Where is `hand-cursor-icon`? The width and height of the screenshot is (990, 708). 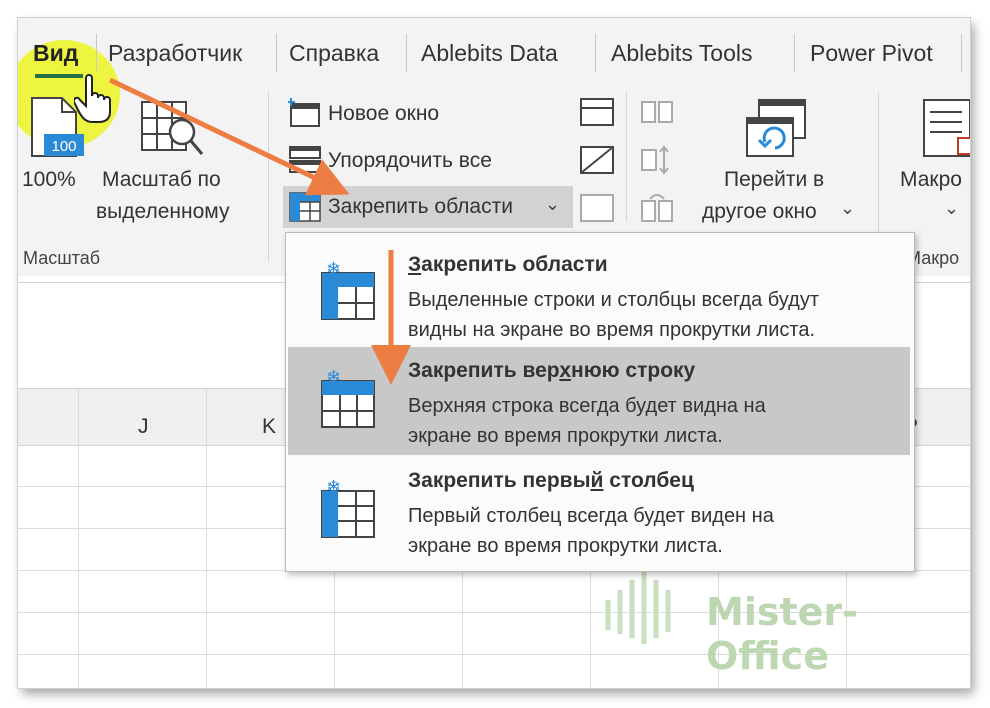
hand-cursor-icon is located at coordinates (92, 98).